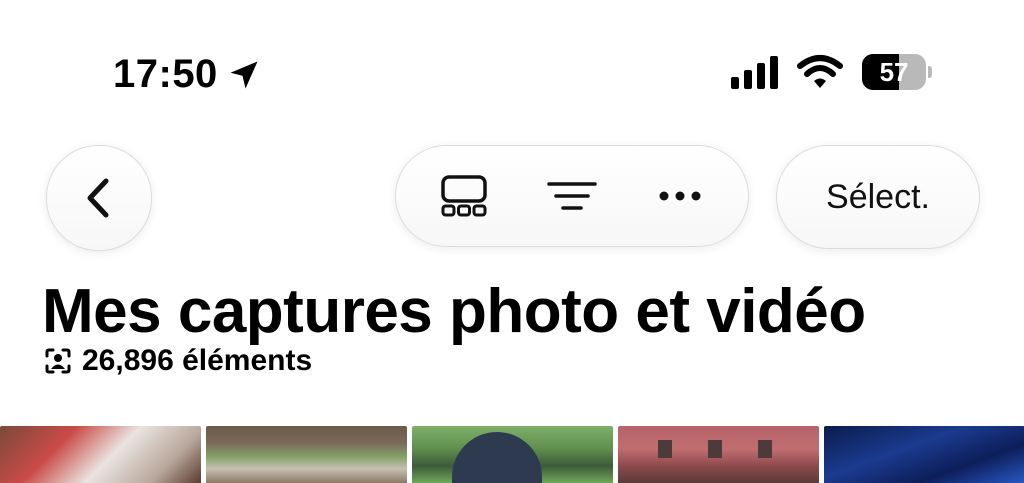  What do you see at coordinates (754, 72) in the screenshot?
I see `cellular-signal-icon` at bounding box center [754, 72].